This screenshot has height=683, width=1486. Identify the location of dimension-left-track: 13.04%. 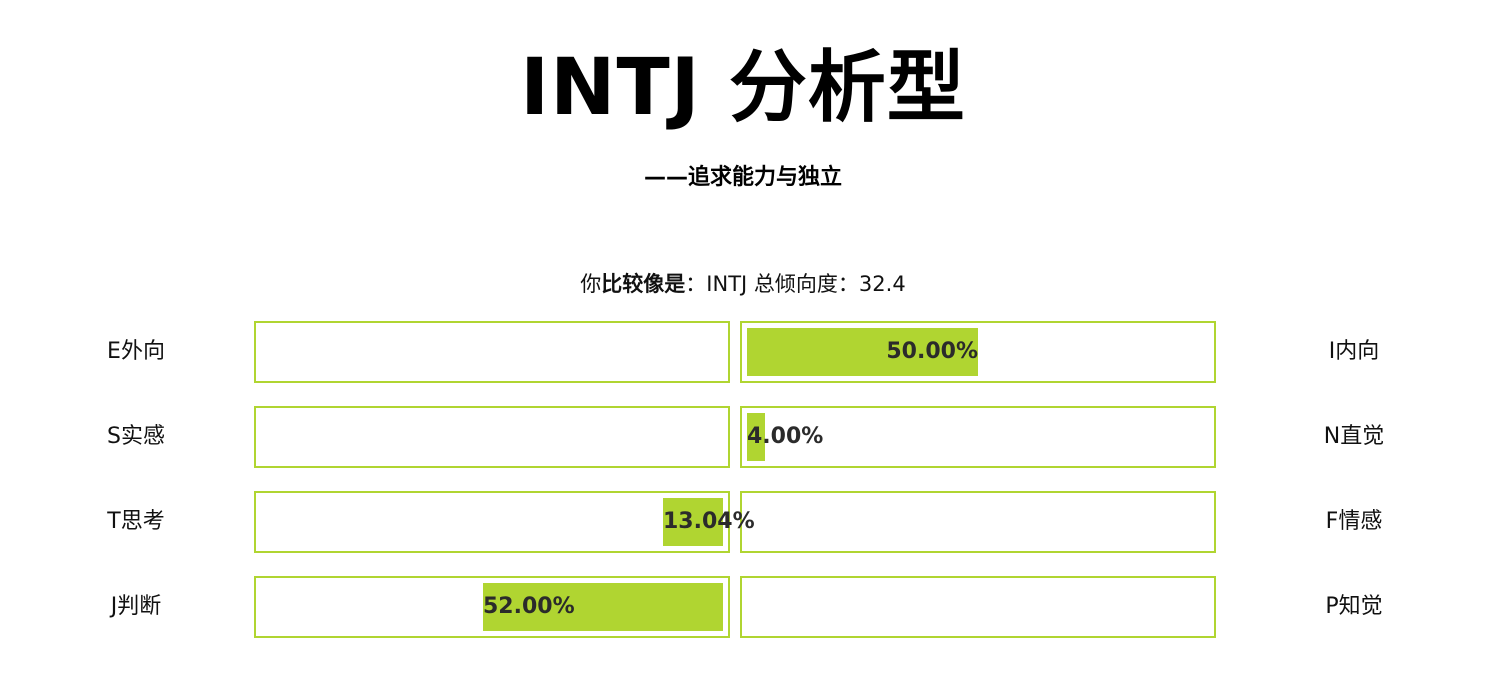
(504, 522).